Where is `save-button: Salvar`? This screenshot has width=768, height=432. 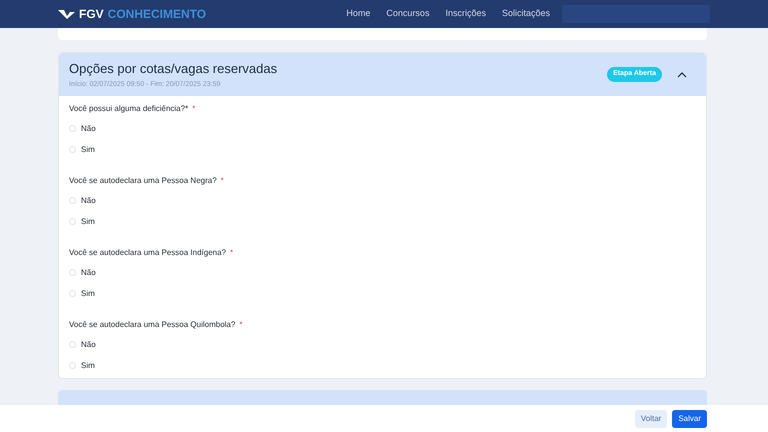
save-button: Salvar is located at coordinates (689, 419).